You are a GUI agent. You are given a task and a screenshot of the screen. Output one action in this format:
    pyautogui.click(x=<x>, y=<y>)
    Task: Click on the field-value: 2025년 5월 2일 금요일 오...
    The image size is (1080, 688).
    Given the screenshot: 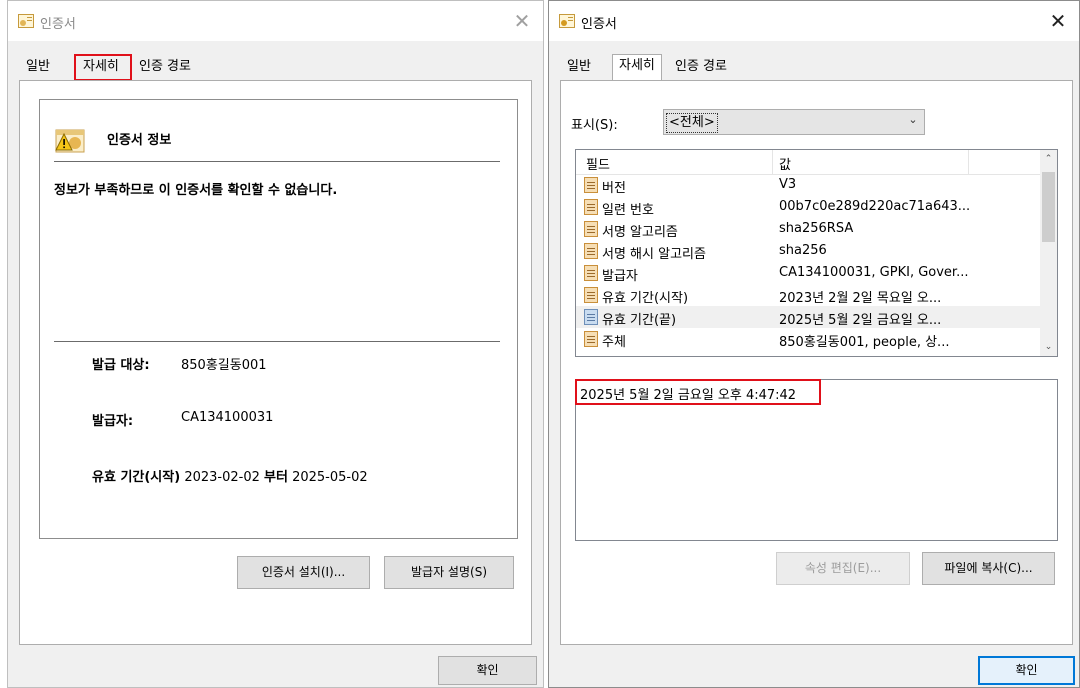 What is the action you would take?
    pyautogui.click(x=860, y=320)
    